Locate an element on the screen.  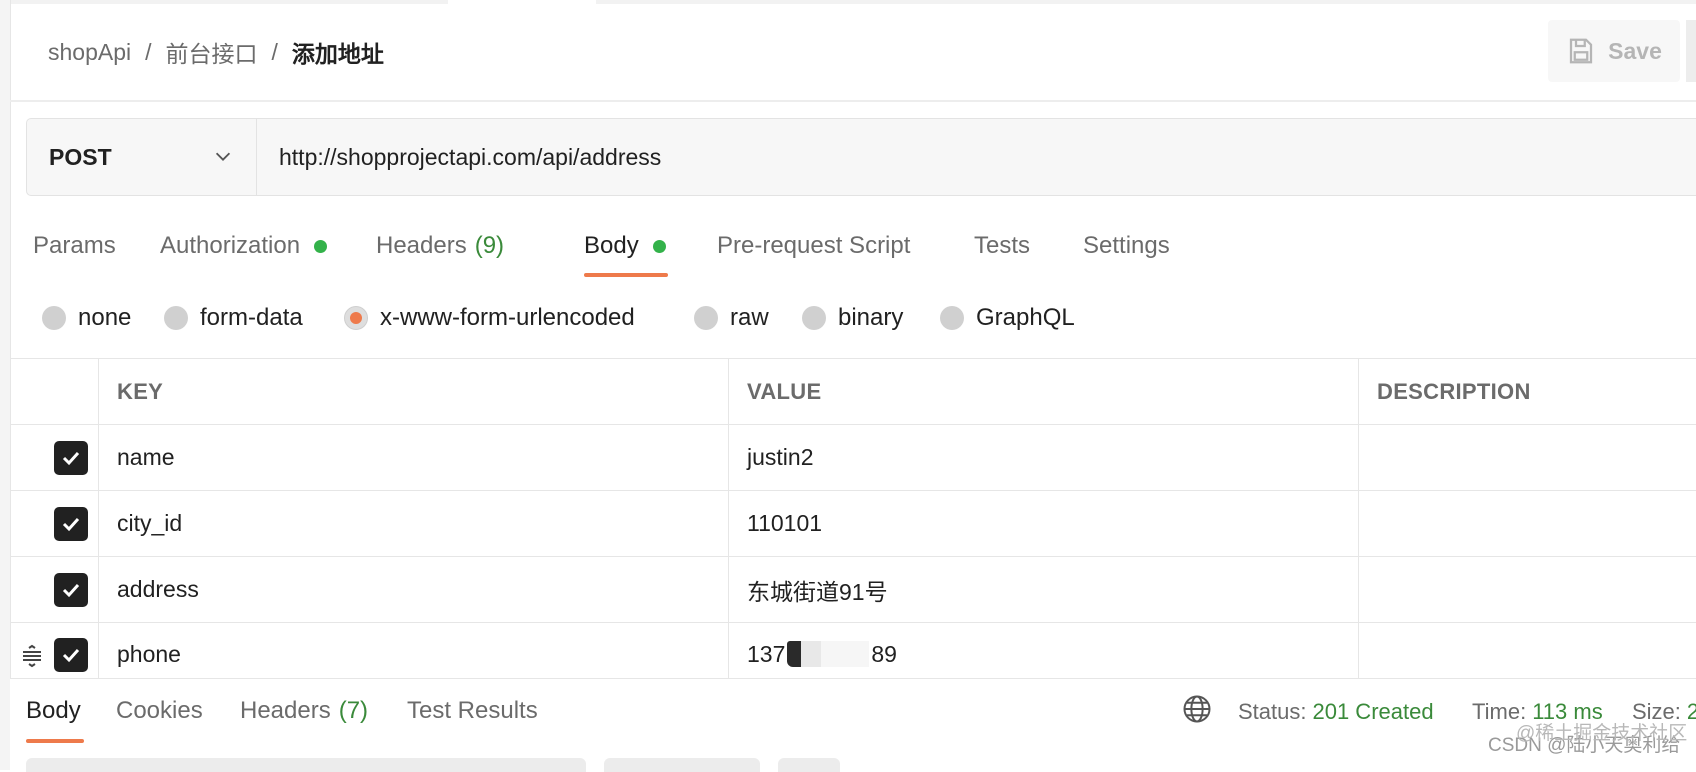
response-tab-headers: Headers (7) is located at coordinates (304, 711).